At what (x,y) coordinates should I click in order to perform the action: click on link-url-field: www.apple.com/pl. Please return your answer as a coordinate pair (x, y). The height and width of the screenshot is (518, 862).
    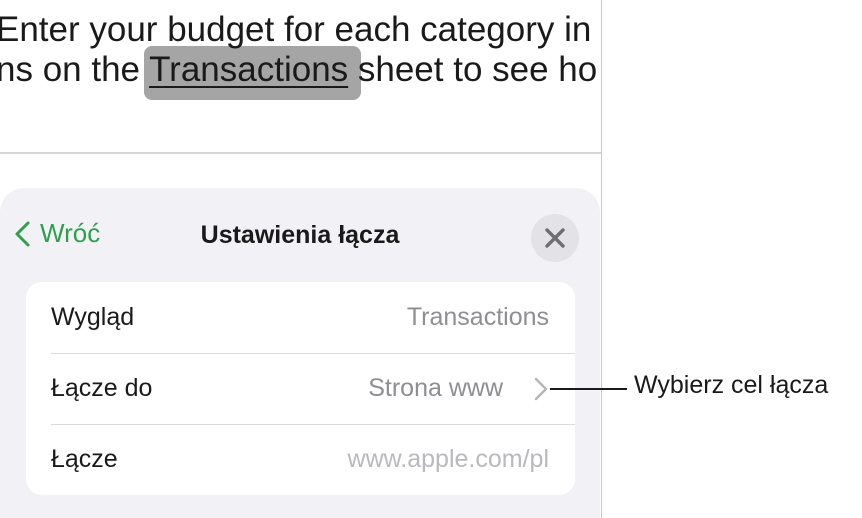
    Looking at the image, I should click on (448, 459).